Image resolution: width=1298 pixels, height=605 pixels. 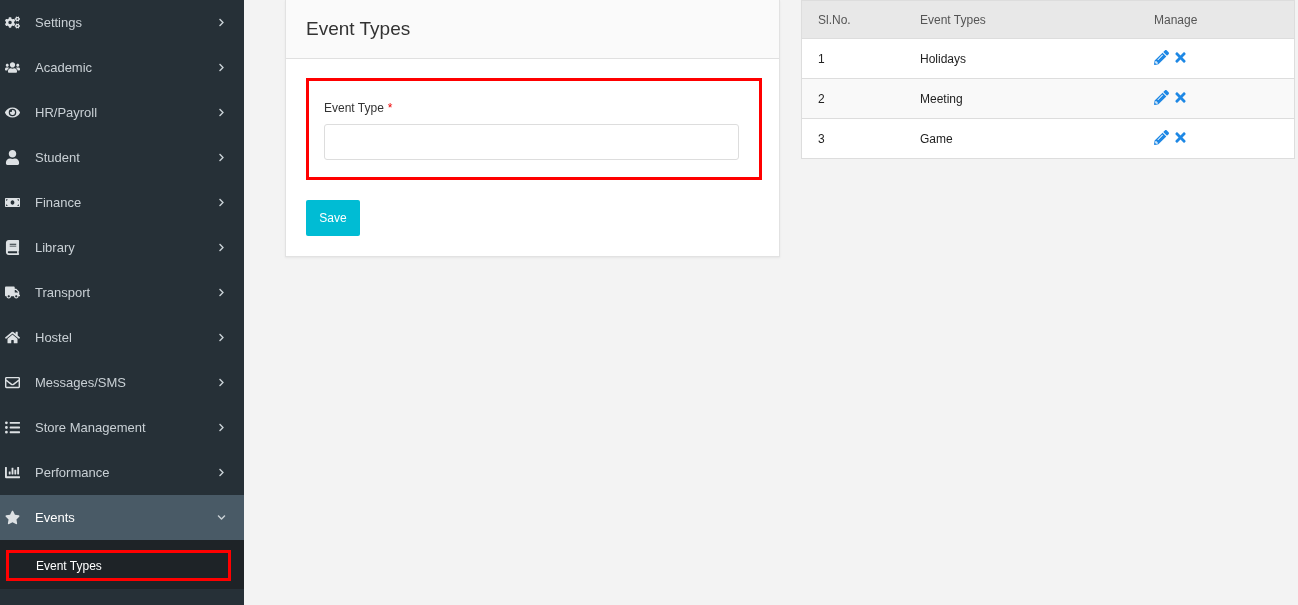 What do you see at coordinates (118, 565) in the screenshot?
I see `submenu-item: Event Types` at bounding box center [118, 565].